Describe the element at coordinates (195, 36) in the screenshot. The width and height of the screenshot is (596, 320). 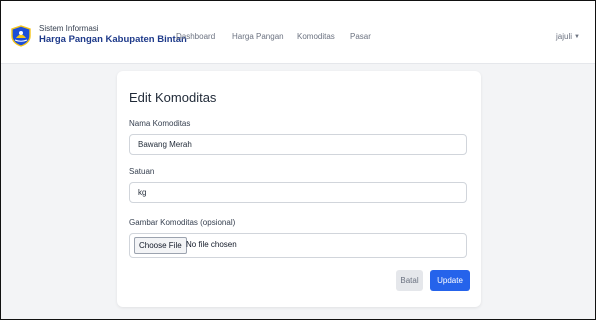
I see `nav-dashboard: Dashboard` at that location.